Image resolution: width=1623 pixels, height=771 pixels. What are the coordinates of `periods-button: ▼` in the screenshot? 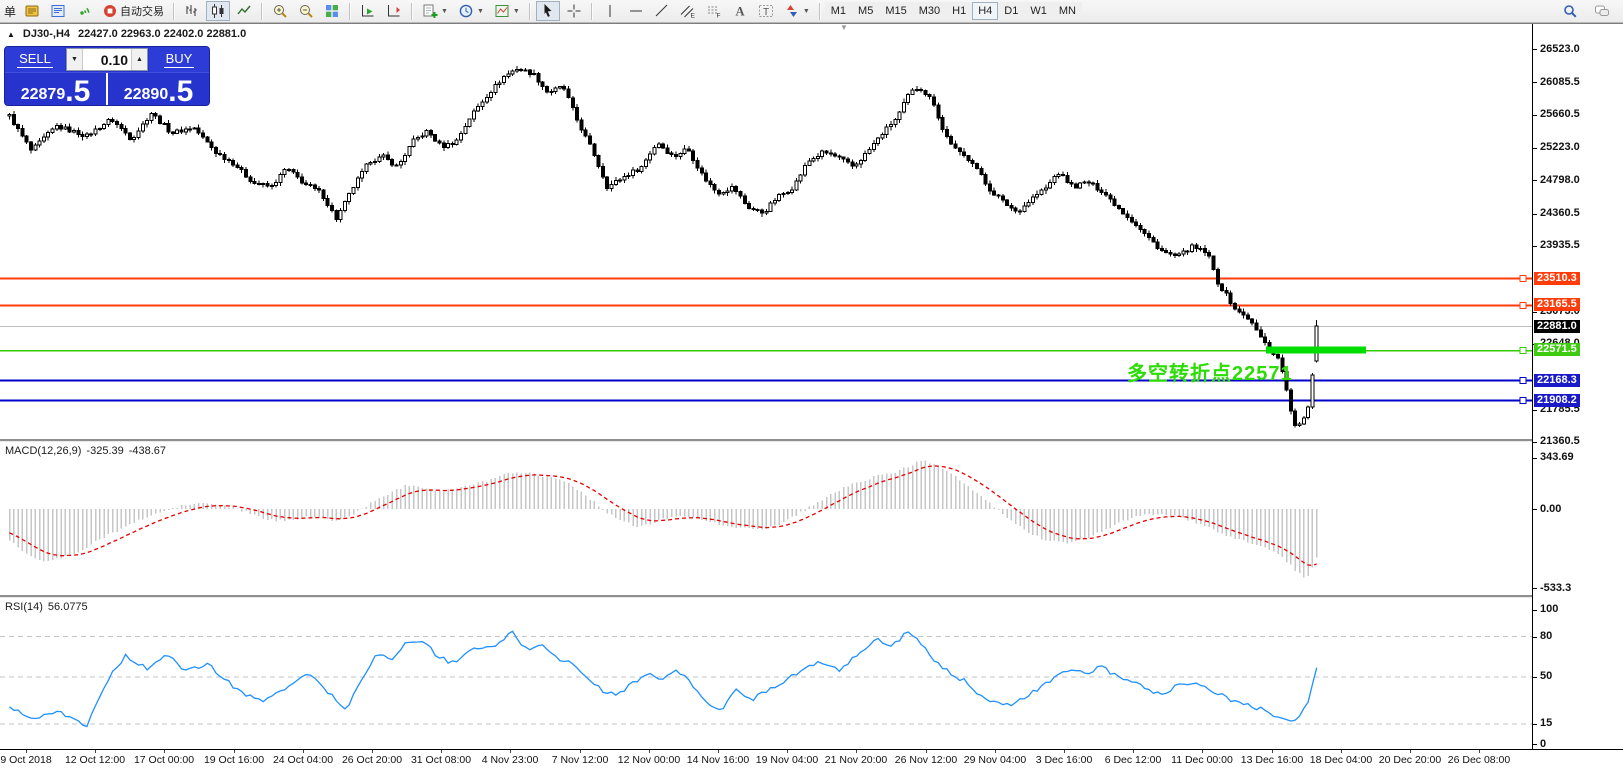 It's located at (471, 11).